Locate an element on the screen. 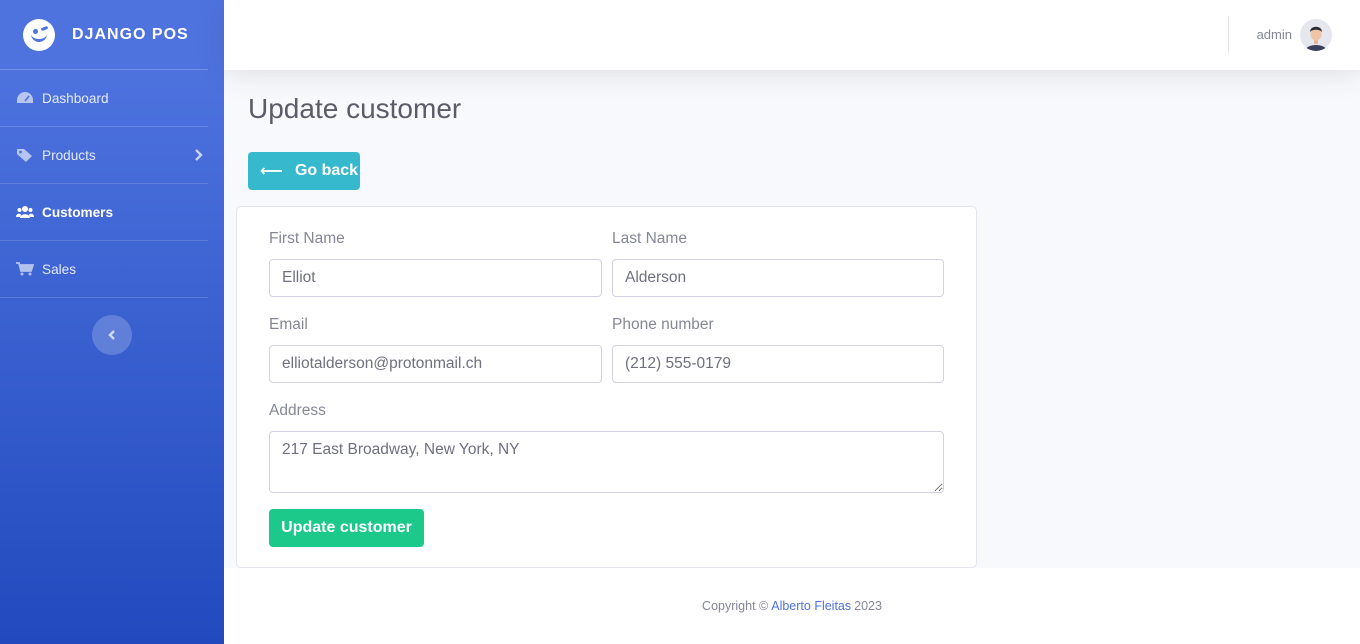 This screenshot has height=644, width=1360. chevron-right-icon is located at coordinates (199, 155).